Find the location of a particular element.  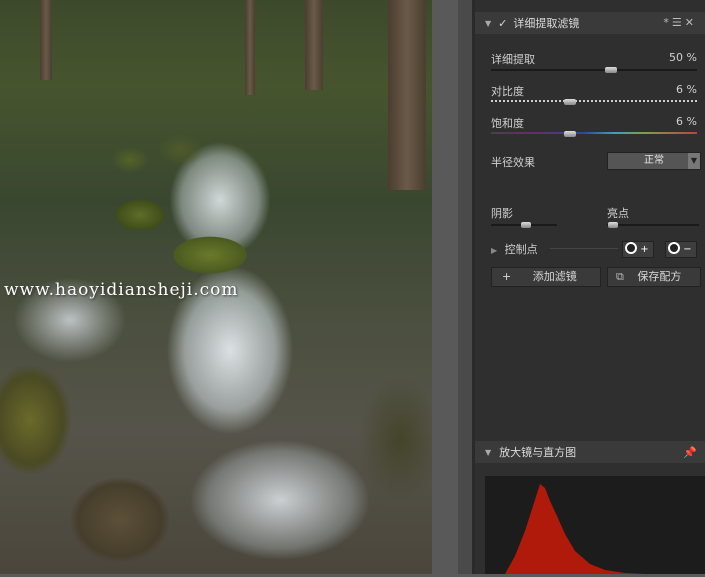

highlights-knob is located at coordinates (613, 225).